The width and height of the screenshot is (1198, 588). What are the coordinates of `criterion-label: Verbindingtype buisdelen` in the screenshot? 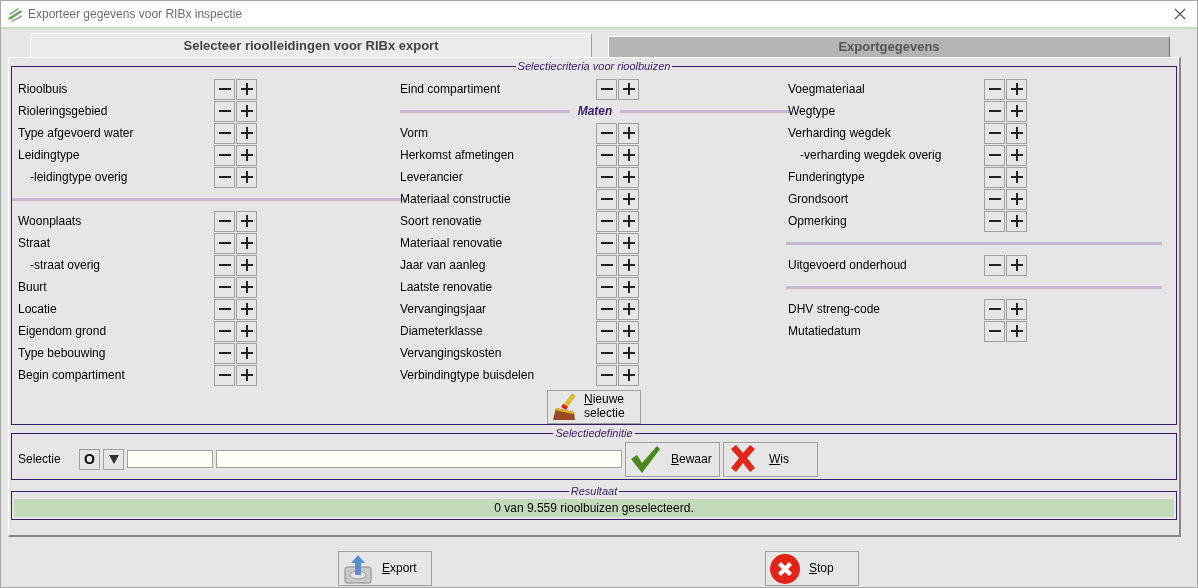 It's located at (468, 375).